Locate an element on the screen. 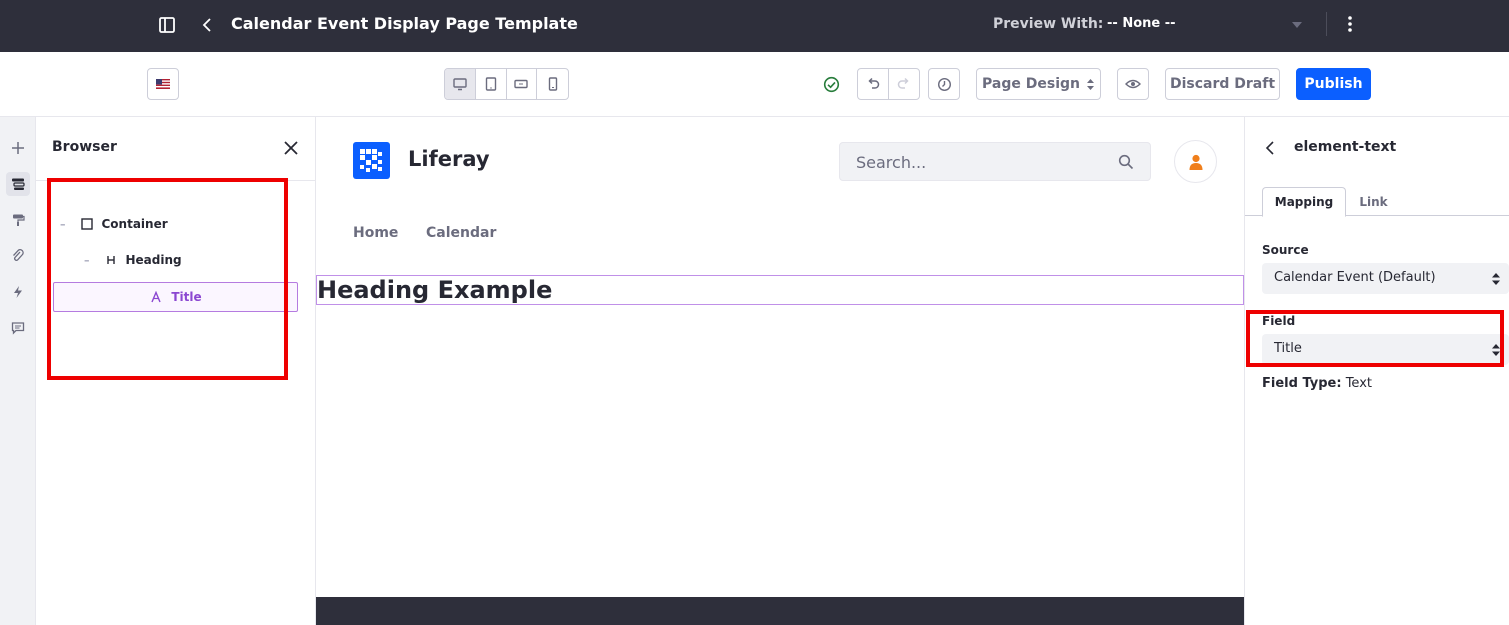  redo-button is located at coordinates (904, 84).